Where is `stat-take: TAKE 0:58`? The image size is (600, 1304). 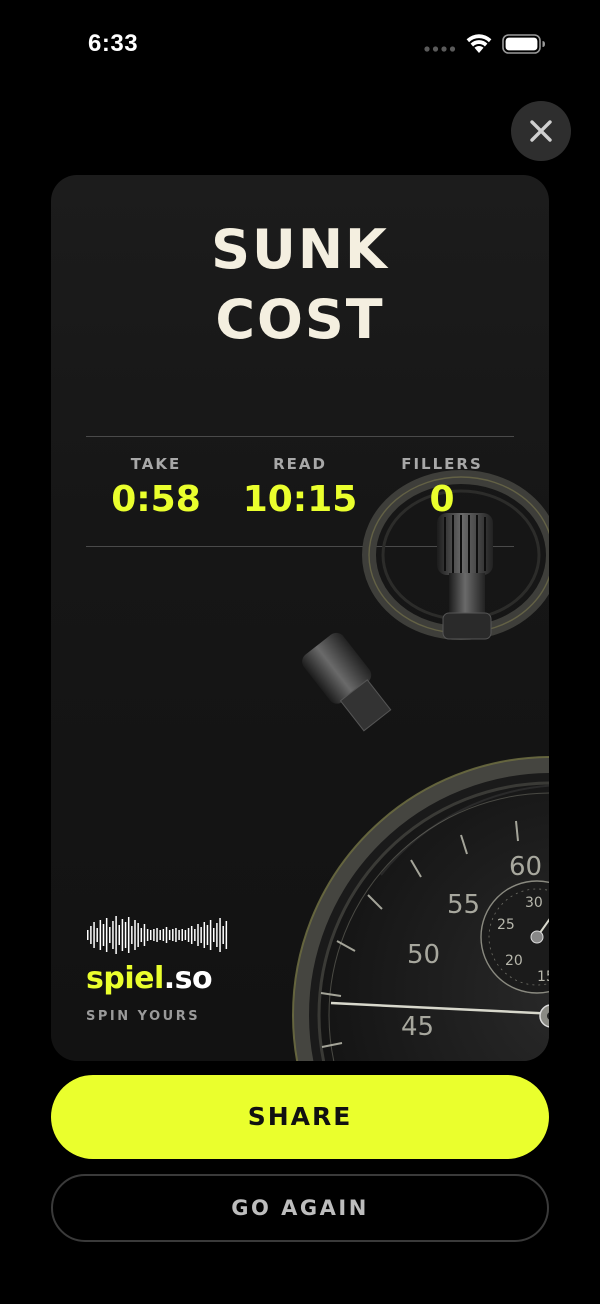
stat-take: TAKE 0:58 is located at coordinates (156, 487).